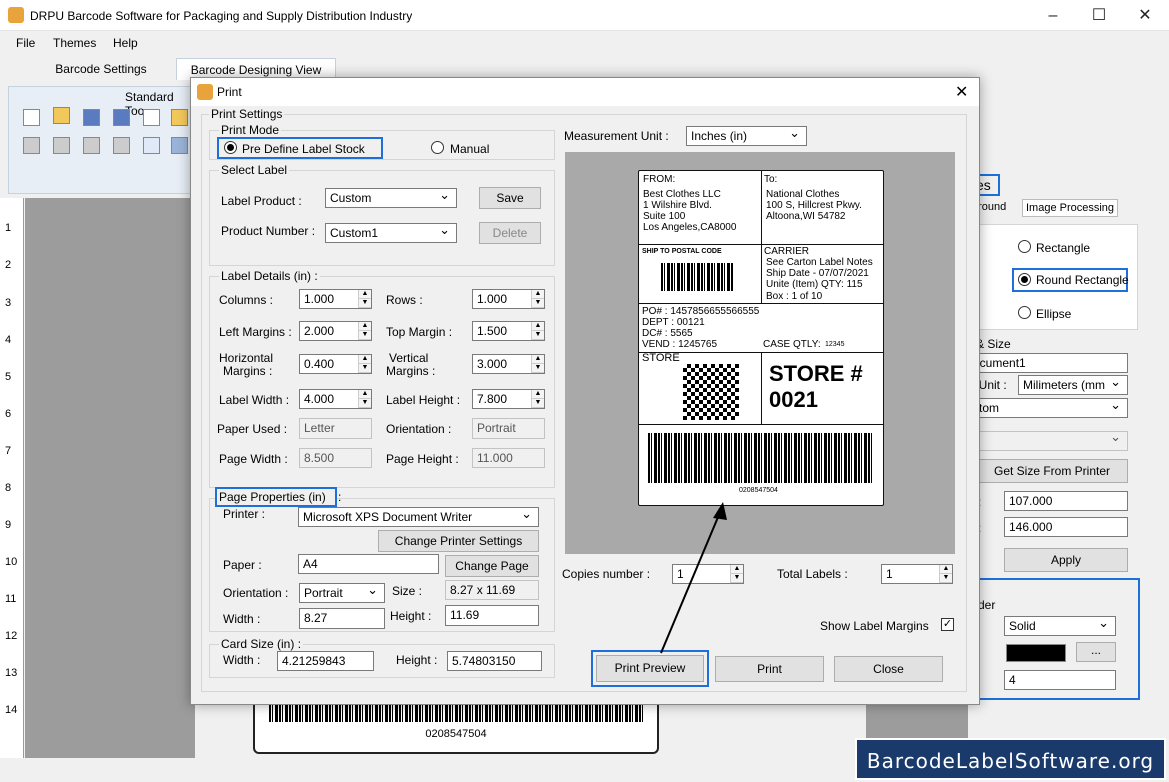  What do you see at coordinates (110, 478) in the screenshot?
I see `design-canvas` at bounding box center [110, 478].